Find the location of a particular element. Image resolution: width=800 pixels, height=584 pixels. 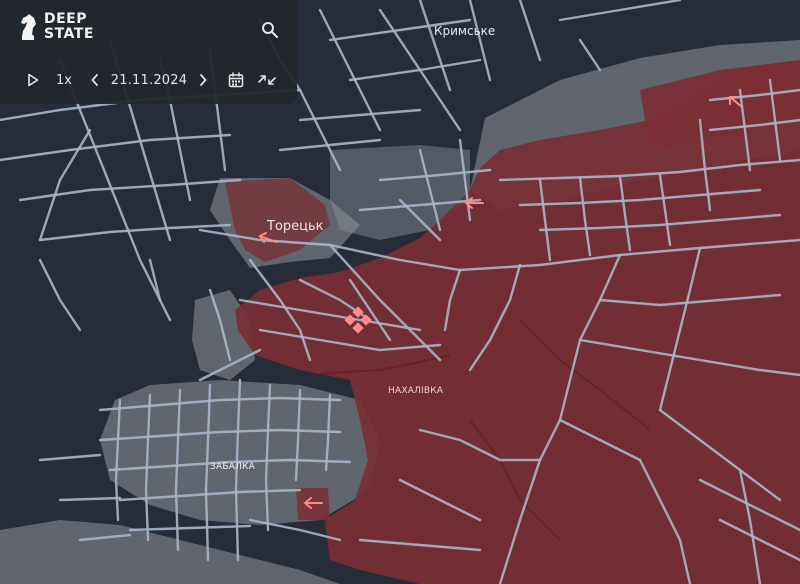

compare-button is located at coordinates (267, 80).